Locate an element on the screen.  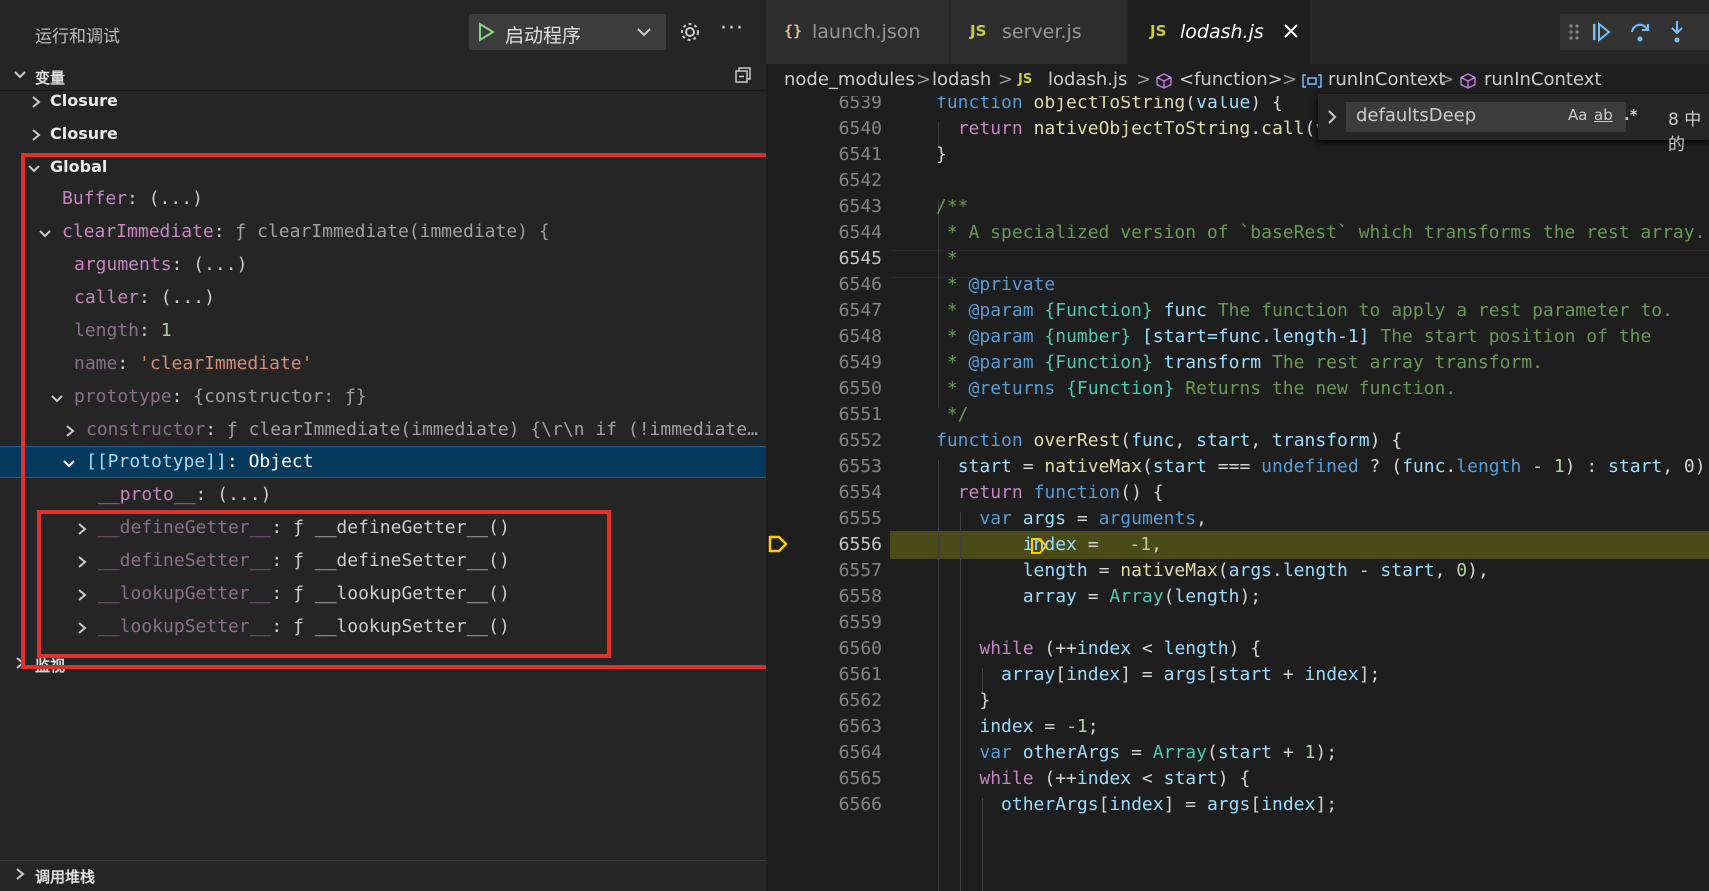
variable-row: __defineGetter__: ƒ __defineGetter__() is located at coordinates (383, 528).